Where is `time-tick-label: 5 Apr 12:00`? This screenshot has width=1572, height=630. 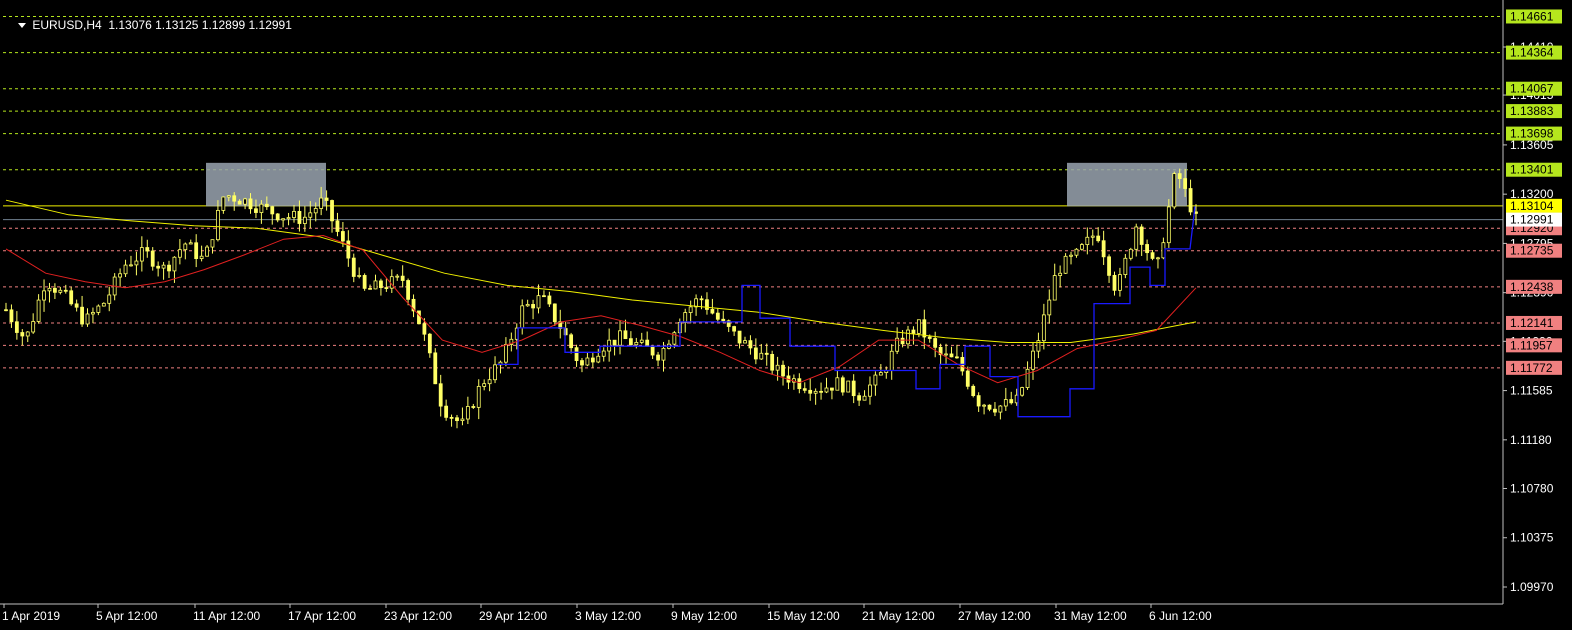 time-tick-label: 5 Apr 12:00 is located at coordinates (127, 616).